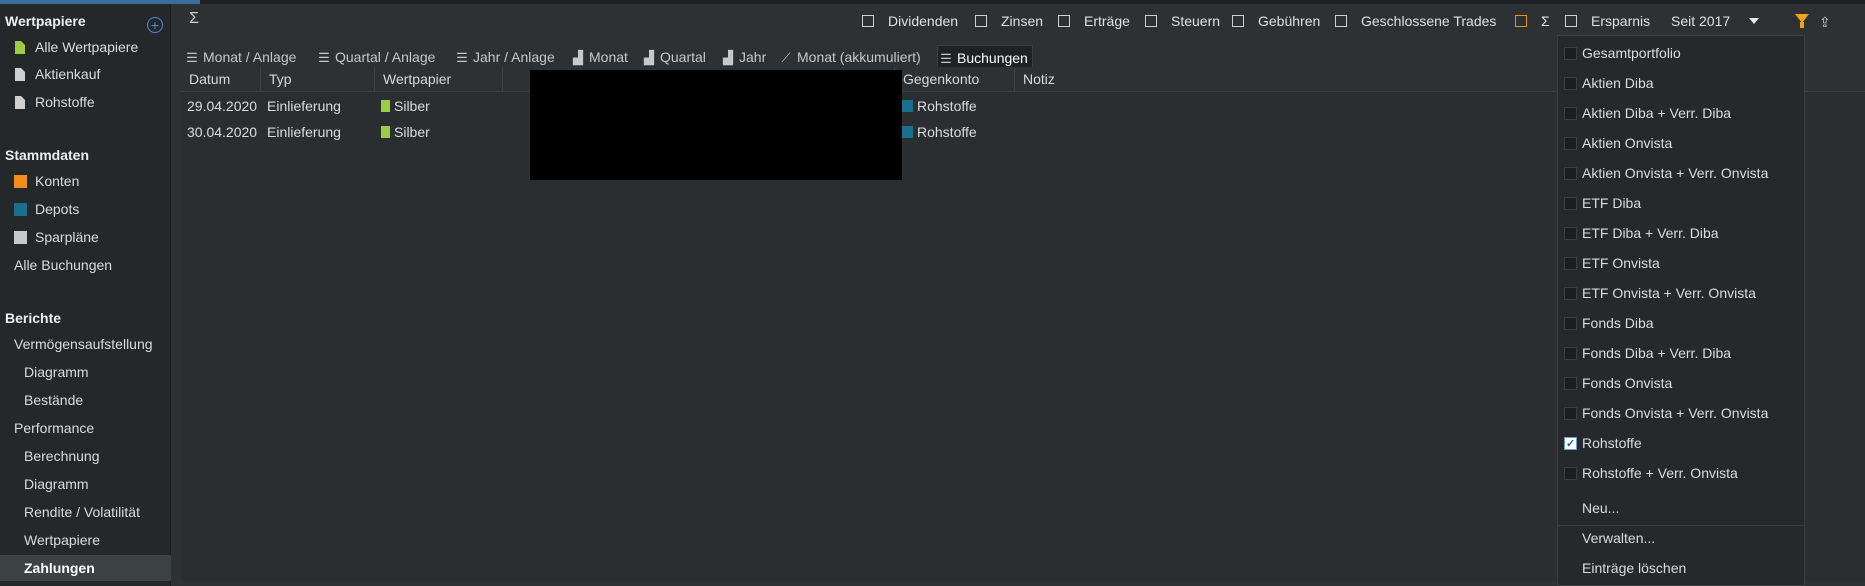 The width and height of the screenshot is (1865, 586). What do you see at coordinates (1341, 21) in the screenshot?
I see `geschlossene-trades-checkbox` at bounding box center [1341, 21].